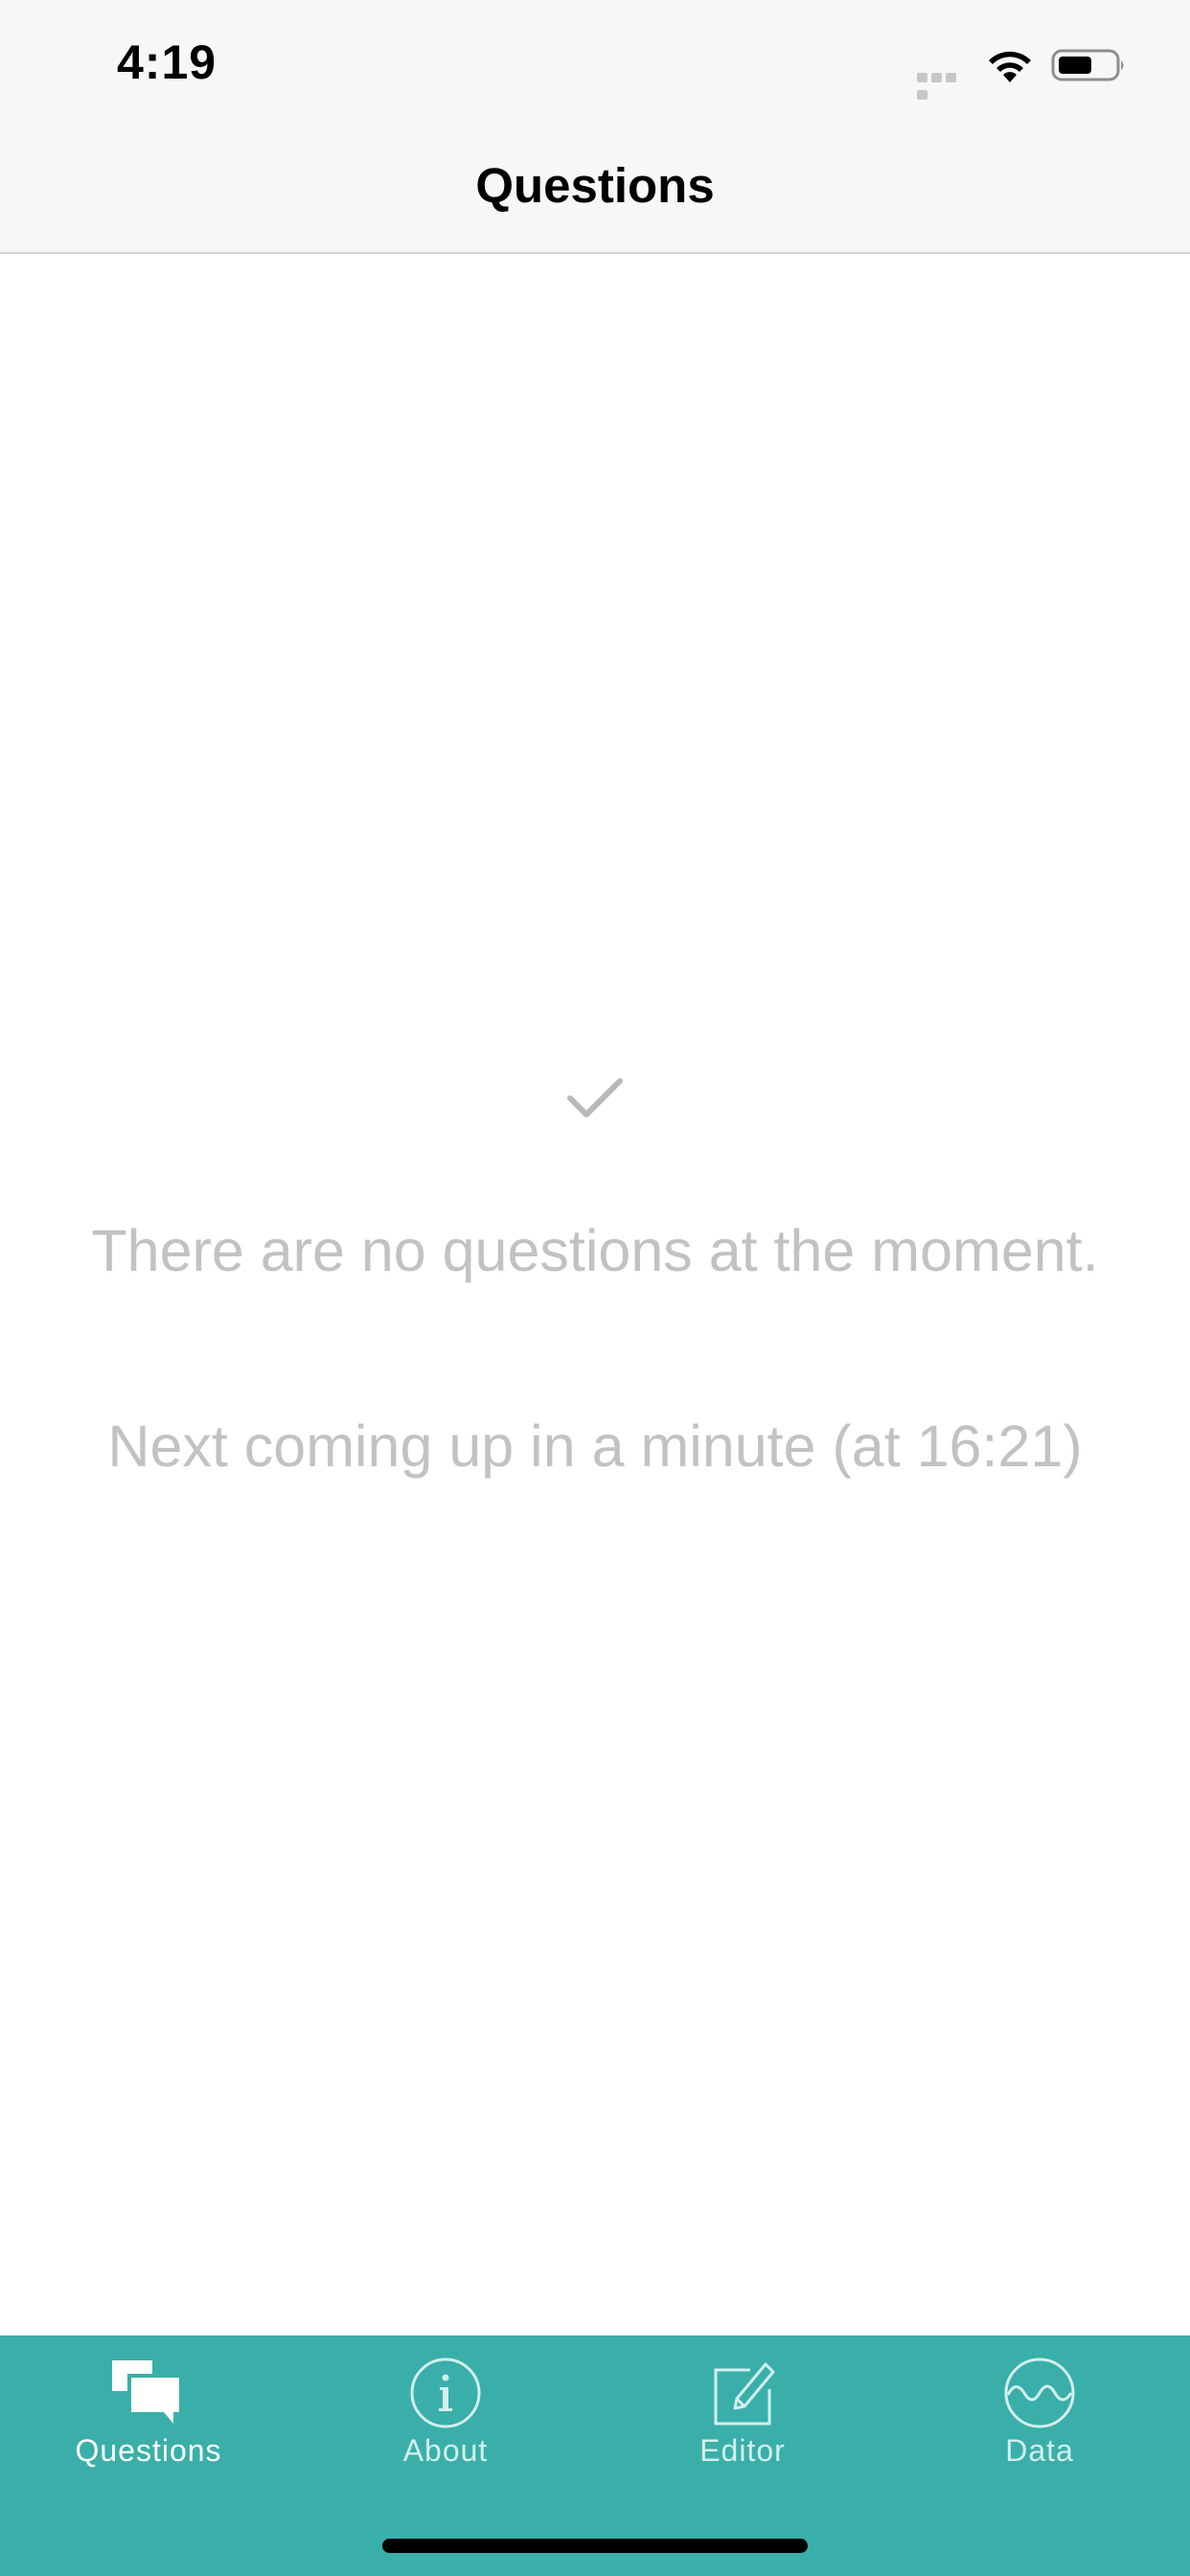 Image resolution: width=1190 pixels, height=2576 pixels. I want to click on navigation-bar: Questions, so click(595, 190).